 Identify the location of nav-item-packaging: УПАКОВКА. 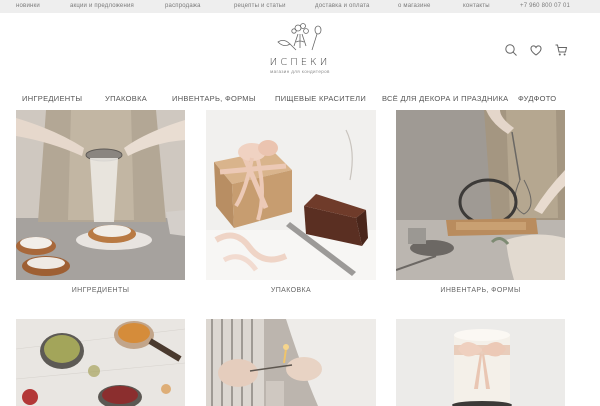
(126, 99).